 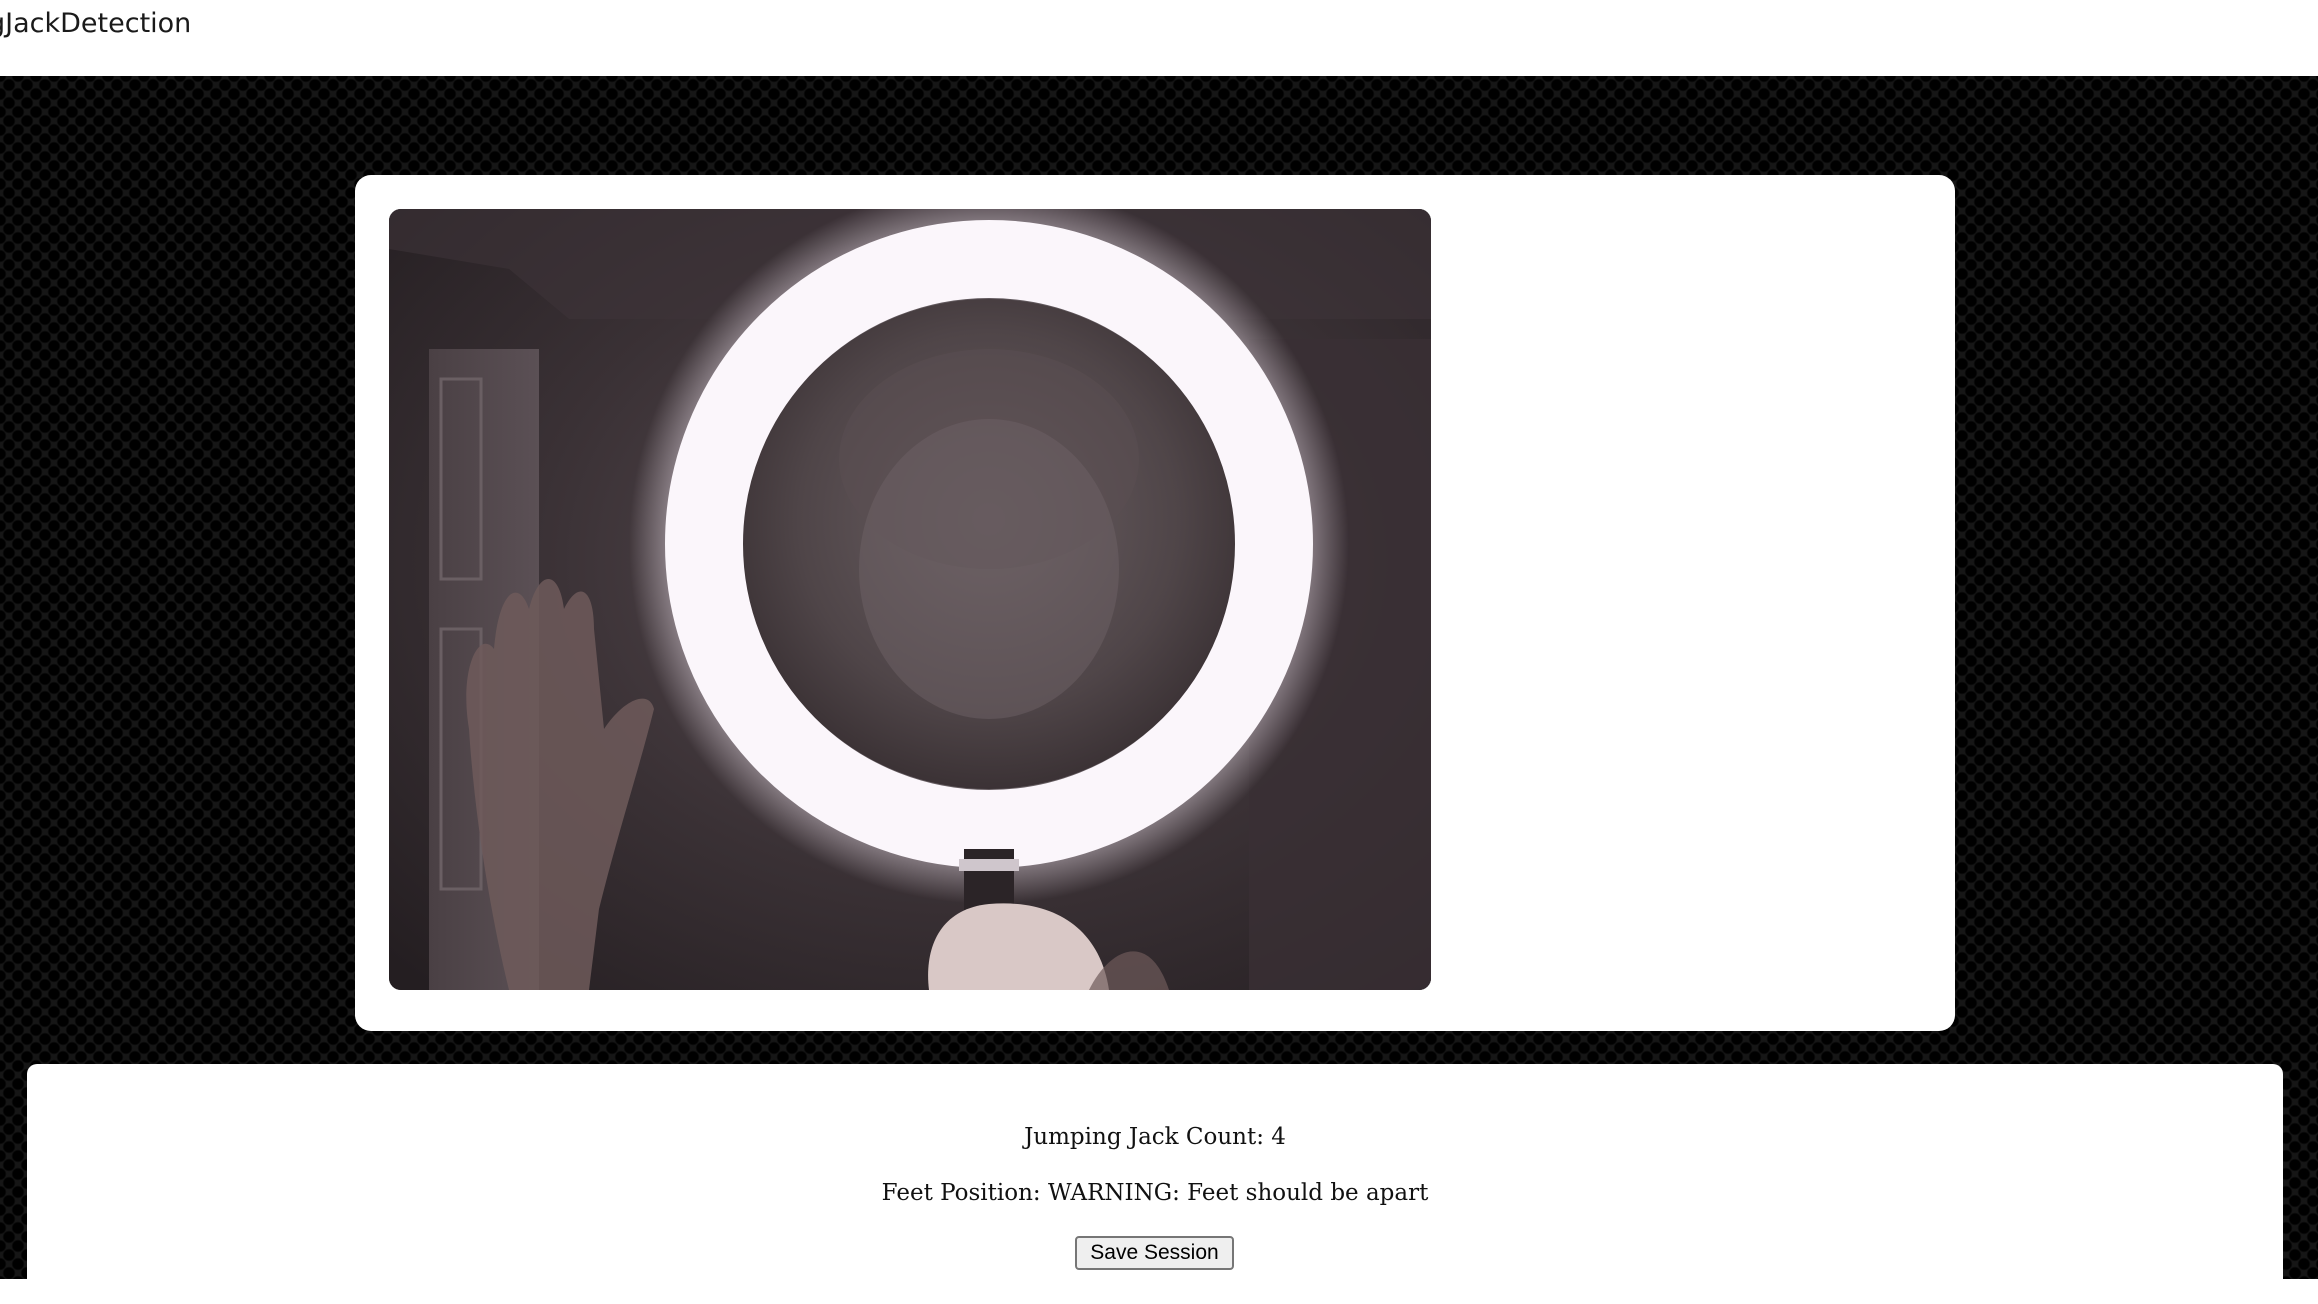 What do you see at coordinates (1159, 38) in the screenshot?
I see `window-titlebar: gJackDetection` at bounding box center [1159, 38].